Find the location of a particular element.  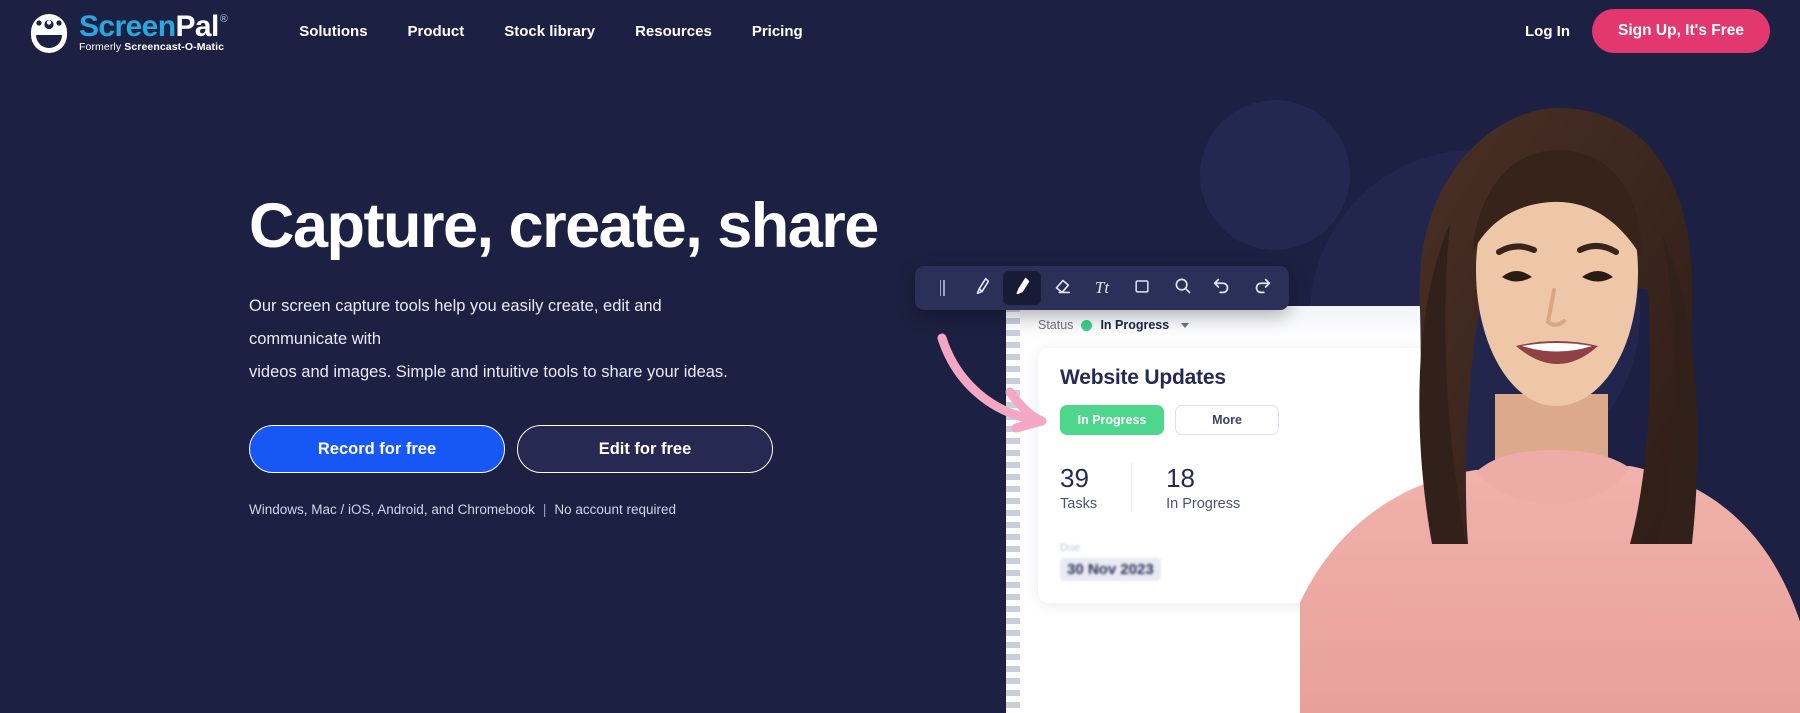

logo-text-pal: Pal is located at coordinates (197, 26).